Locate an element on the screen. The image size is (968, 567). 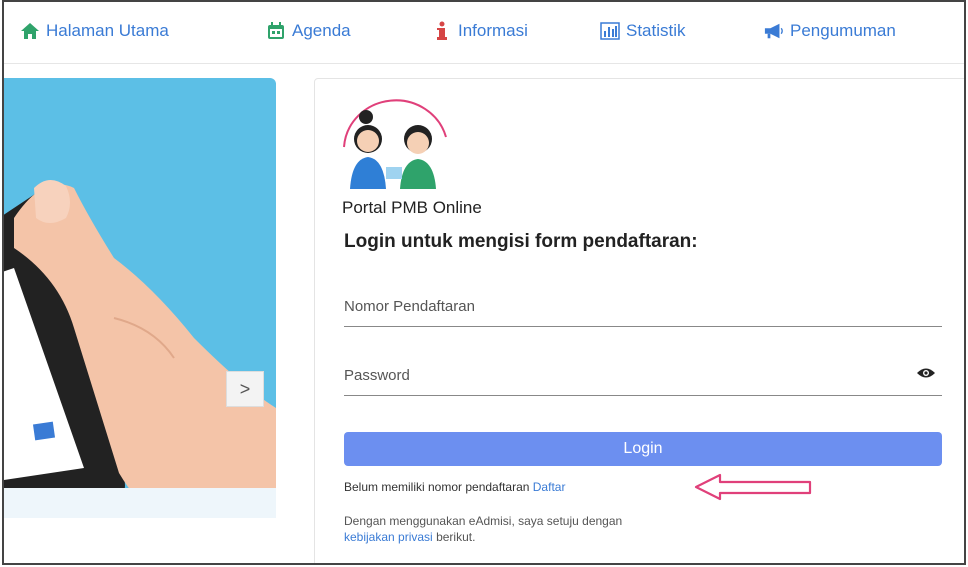
nav-item-agenda: Agenda is located at coordinates (308, 31).